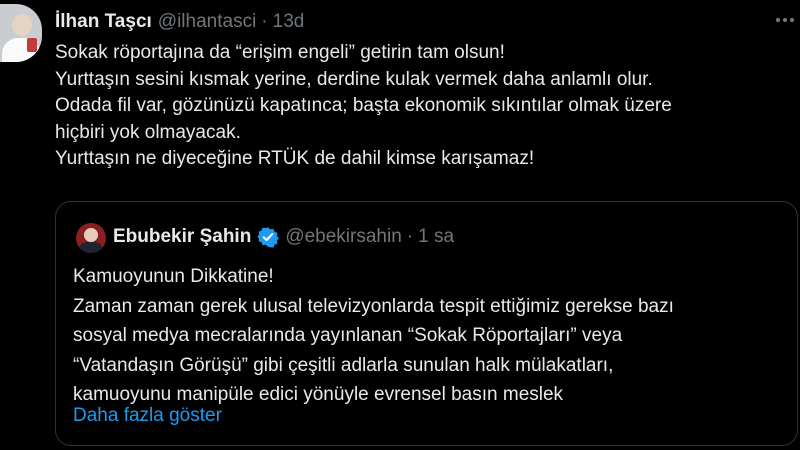  Describe the element at coordinates (182, 237) in the screenshot. I see `quoted-author-name: Ebubekir Şahin` at that location.